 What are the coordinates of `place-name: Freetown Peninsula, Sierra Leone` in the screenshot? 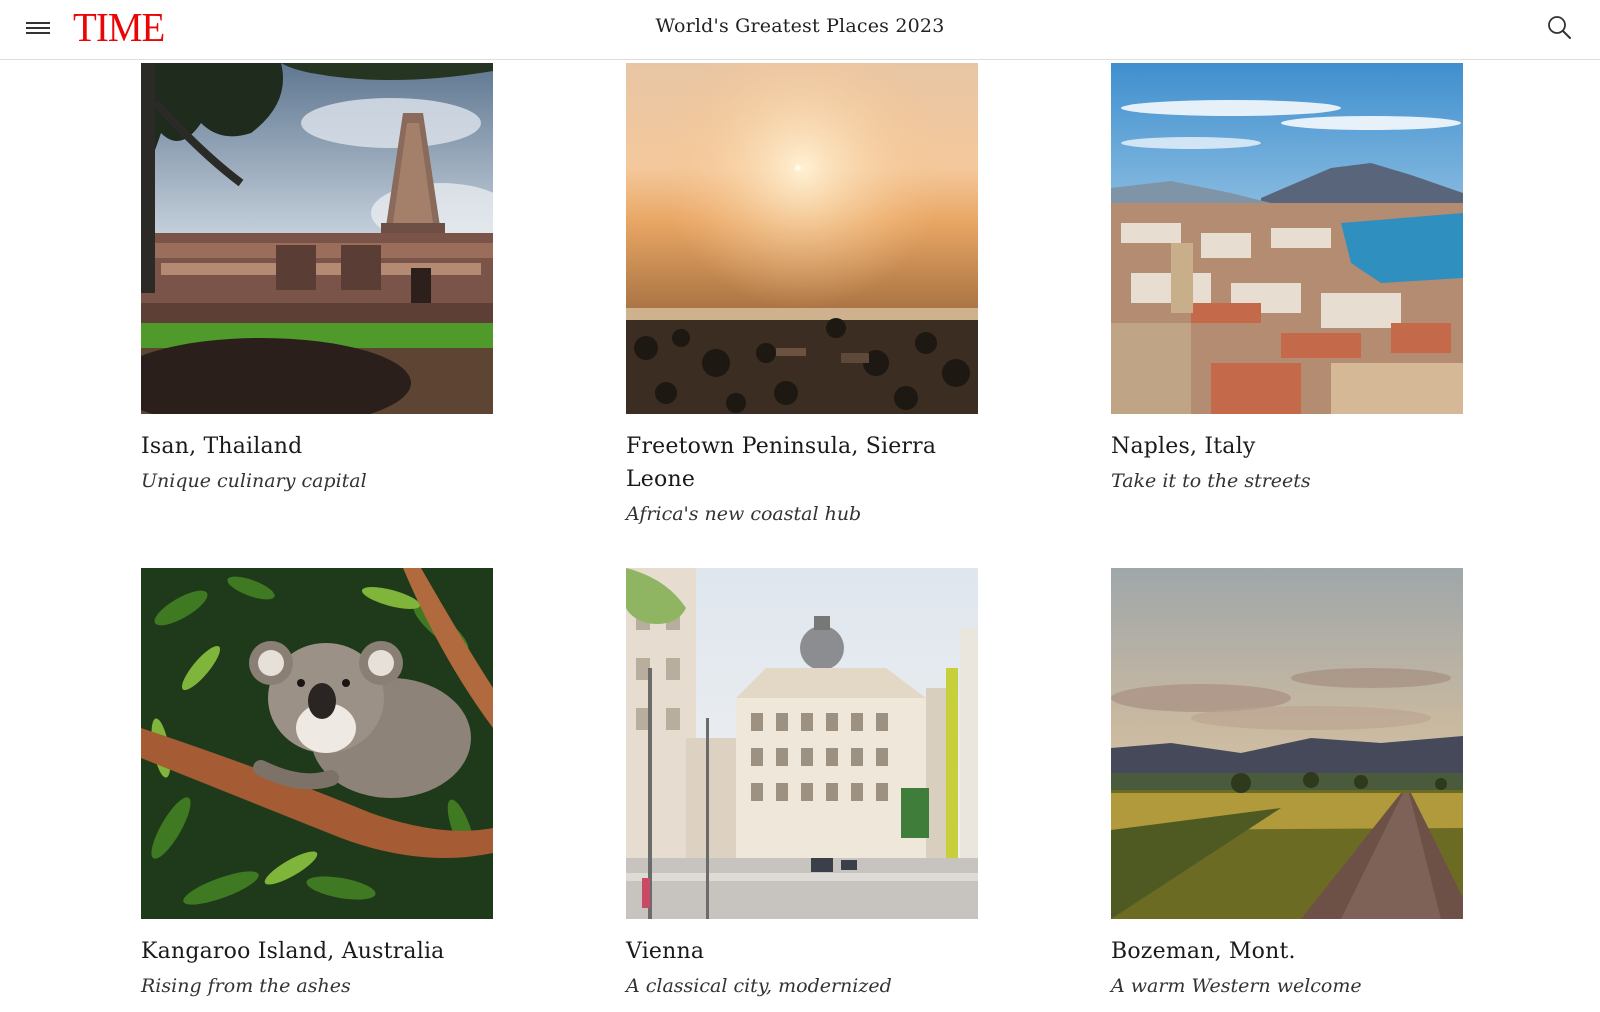 It's located at (802, 463).